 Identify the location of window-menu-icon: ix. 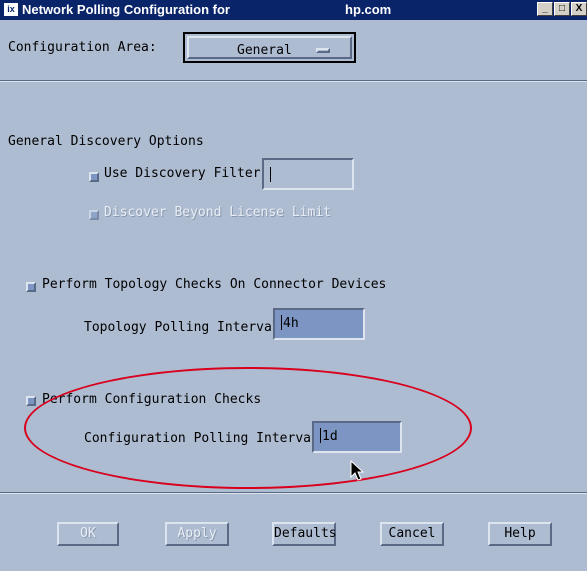
(11, 9).